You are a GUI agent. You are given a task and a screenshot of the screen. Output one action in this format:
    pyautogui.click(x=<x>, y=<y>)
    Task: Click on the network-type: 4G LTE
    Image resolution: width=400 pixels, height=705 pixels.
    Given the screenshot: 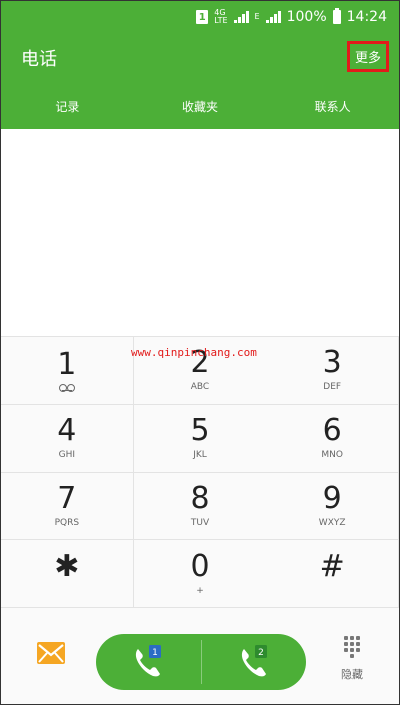 What is the action you would take?
    pyautogui.click(x=221, y=16)
    